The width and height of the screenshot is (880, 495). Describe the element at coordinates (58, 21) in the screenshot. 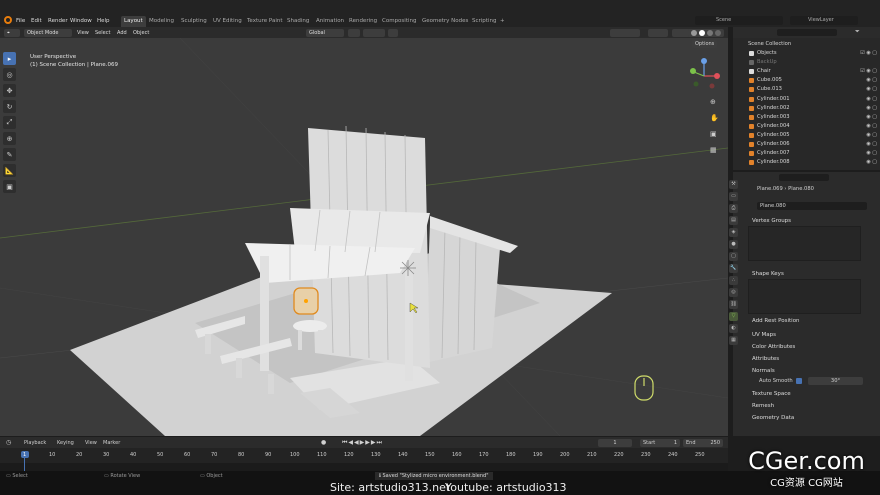

I see `menu-render: Render` at that location.